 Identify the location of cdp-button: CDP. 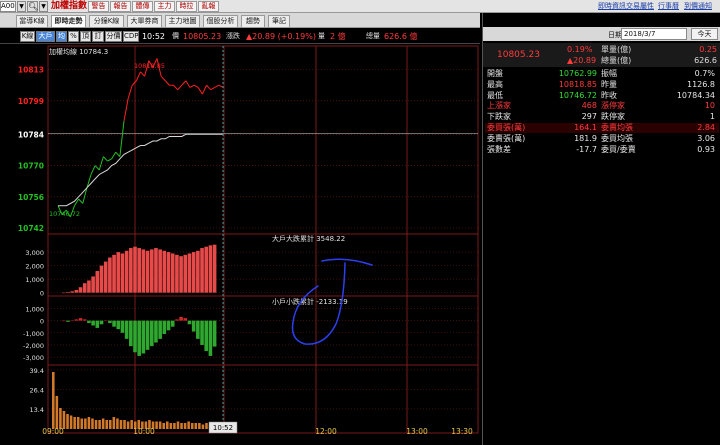
(131, 36).